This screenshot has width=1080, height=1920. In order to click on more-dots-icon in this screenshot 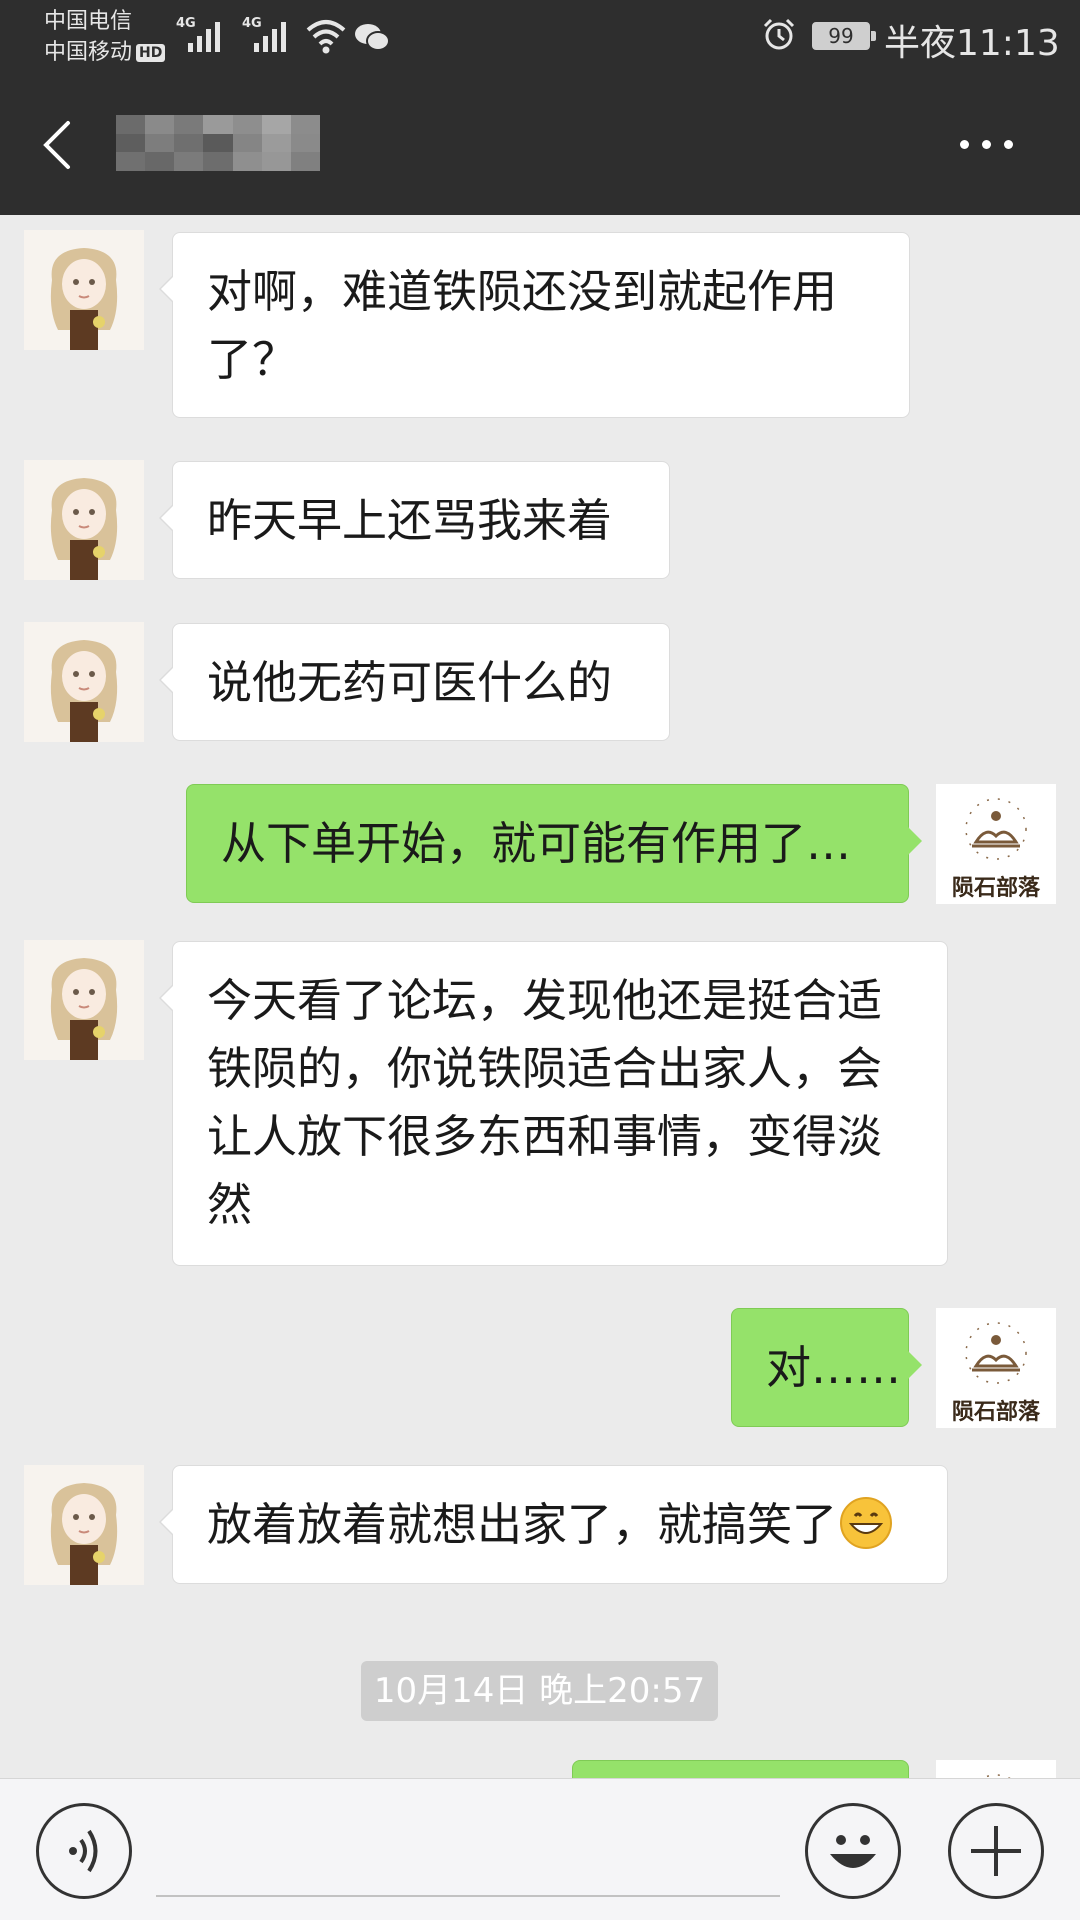, I will do `click(995, 145)`.